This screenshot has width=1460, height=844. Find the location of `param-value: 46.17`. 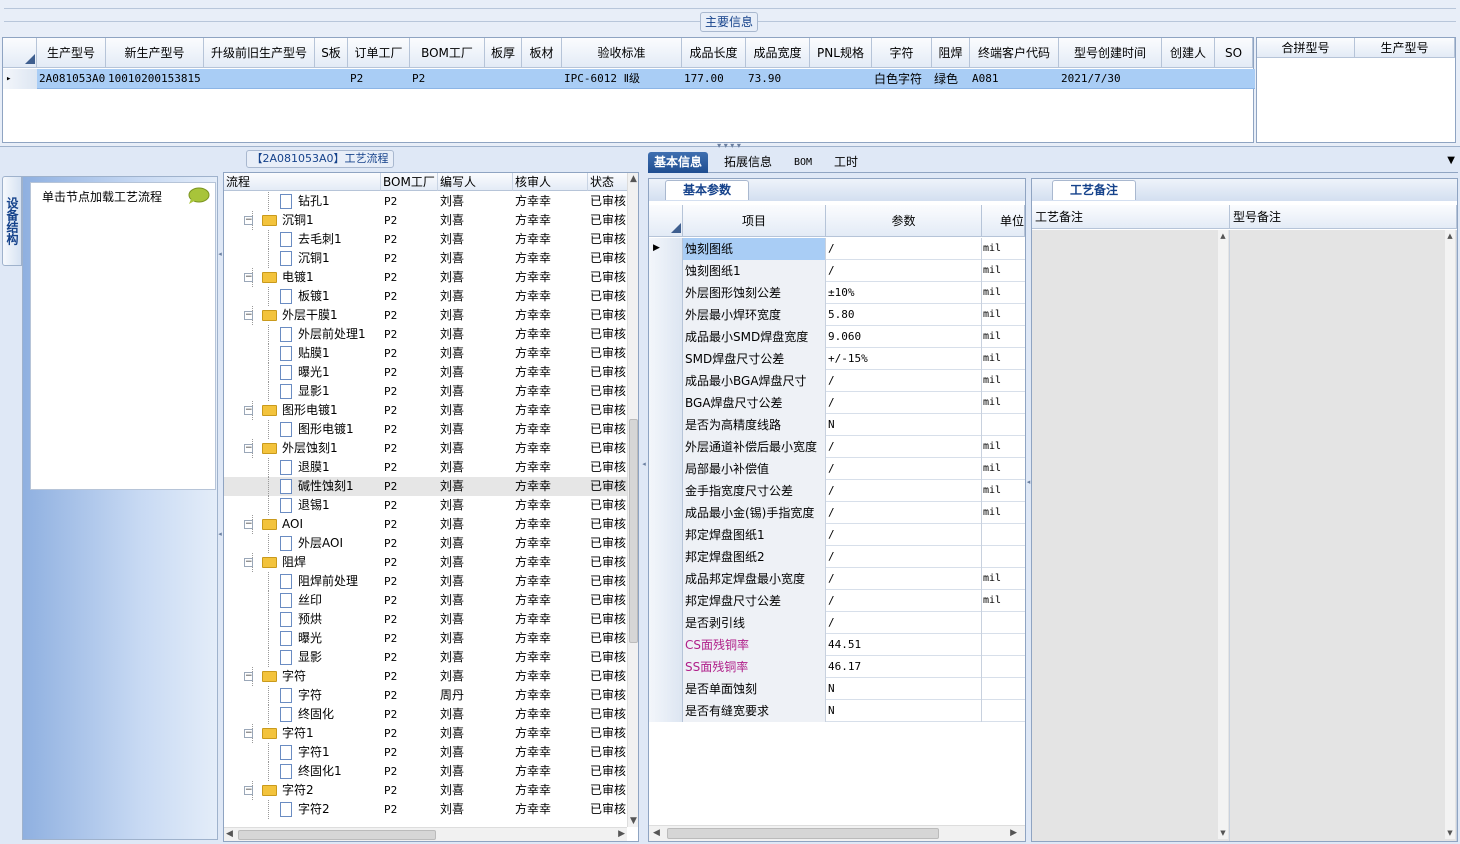

param-value: 46.17 is located at coordinates (904, 667).